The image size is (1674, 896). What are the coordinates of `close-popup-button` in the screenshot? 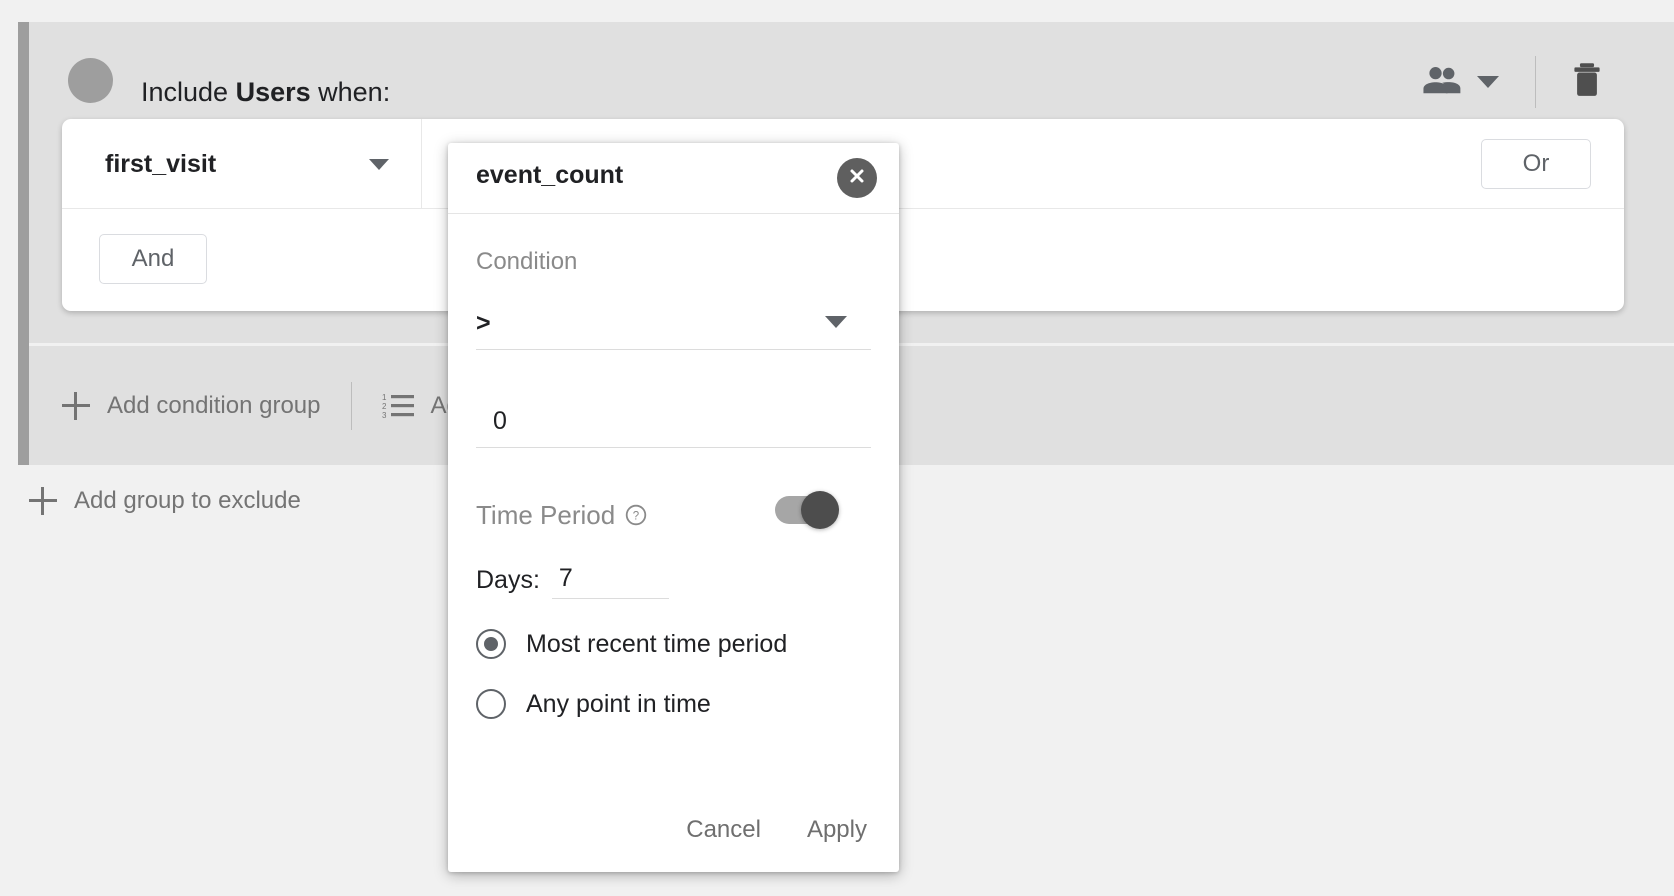 It's located at (857, 178).